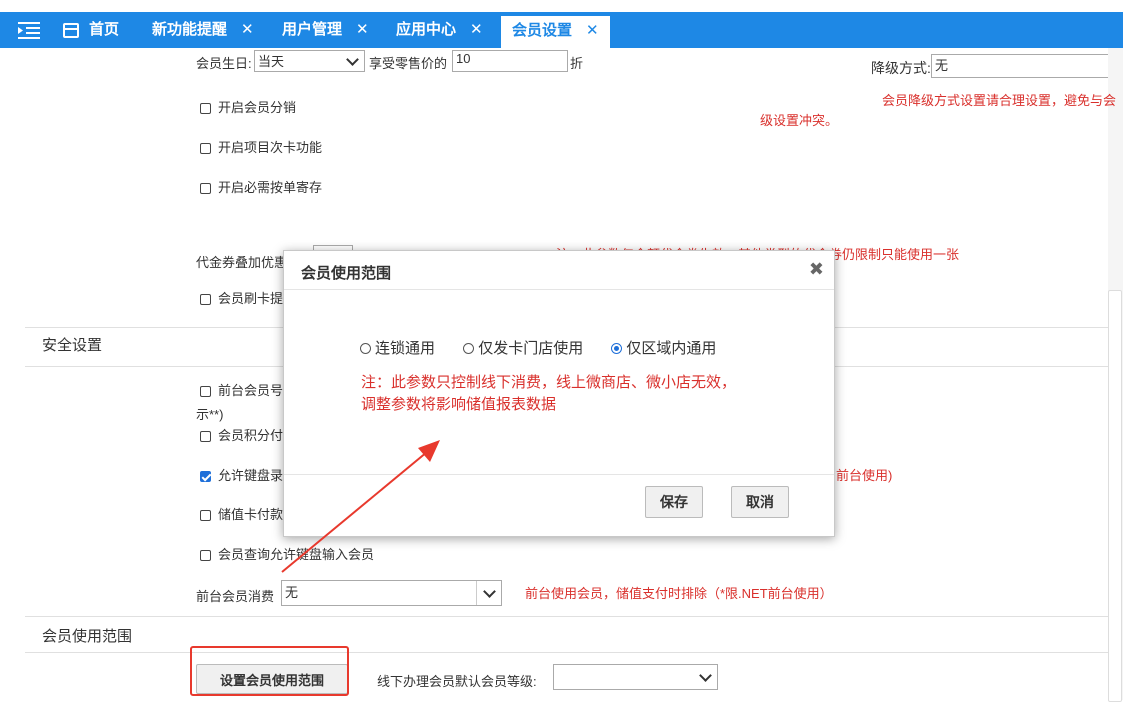  I want to click on annotation-arrow-icon, so click(360, 506).